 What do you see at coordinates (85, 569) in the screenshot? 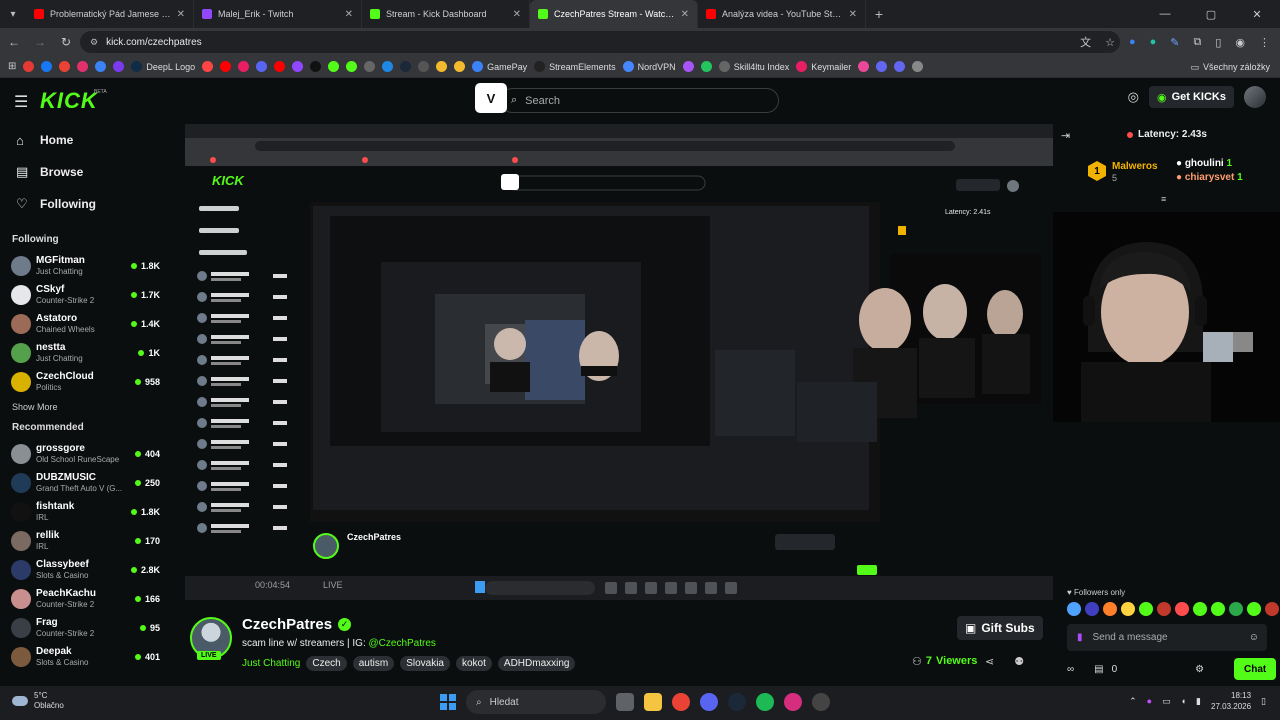
I see `sidebar-channel: Classybeef Slots & Casino 2.8K` at bounding box center [85, 569].